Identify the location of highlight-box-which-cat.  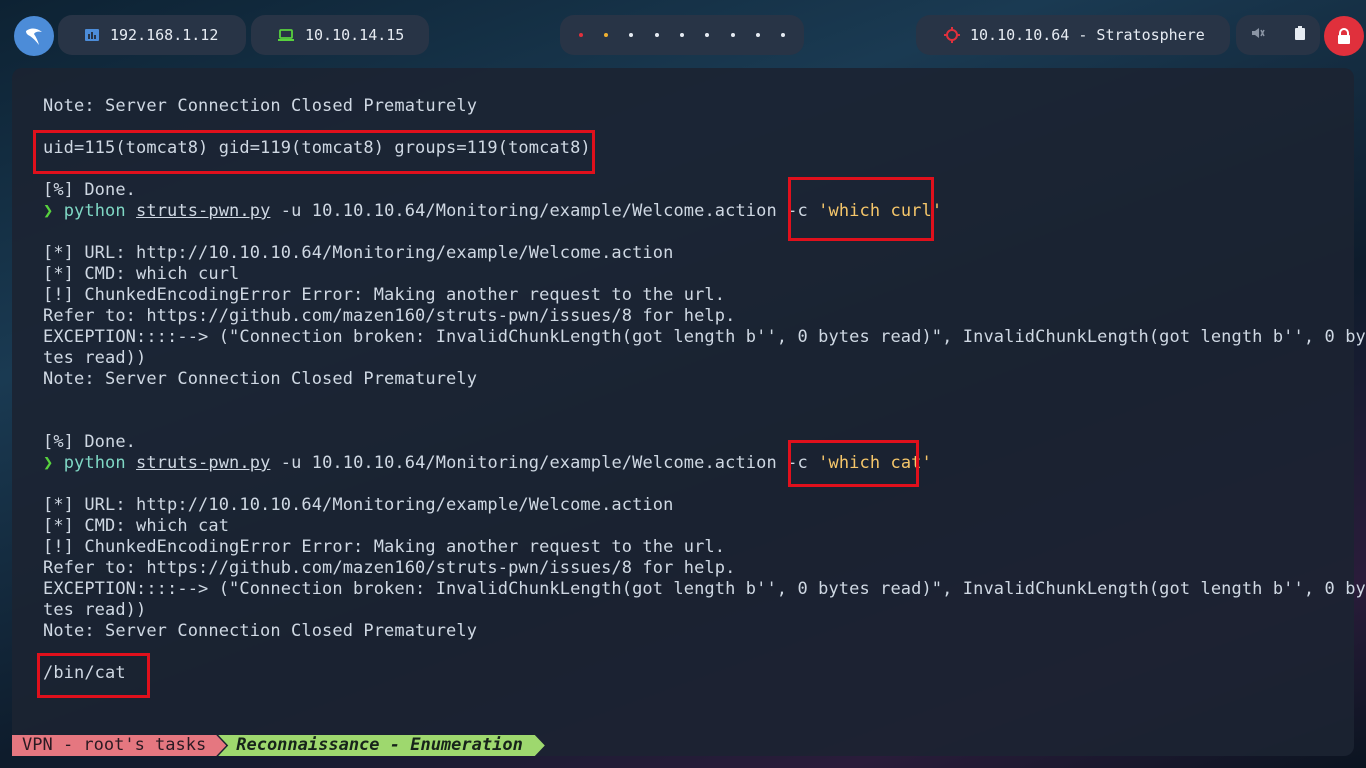
(853, 463).